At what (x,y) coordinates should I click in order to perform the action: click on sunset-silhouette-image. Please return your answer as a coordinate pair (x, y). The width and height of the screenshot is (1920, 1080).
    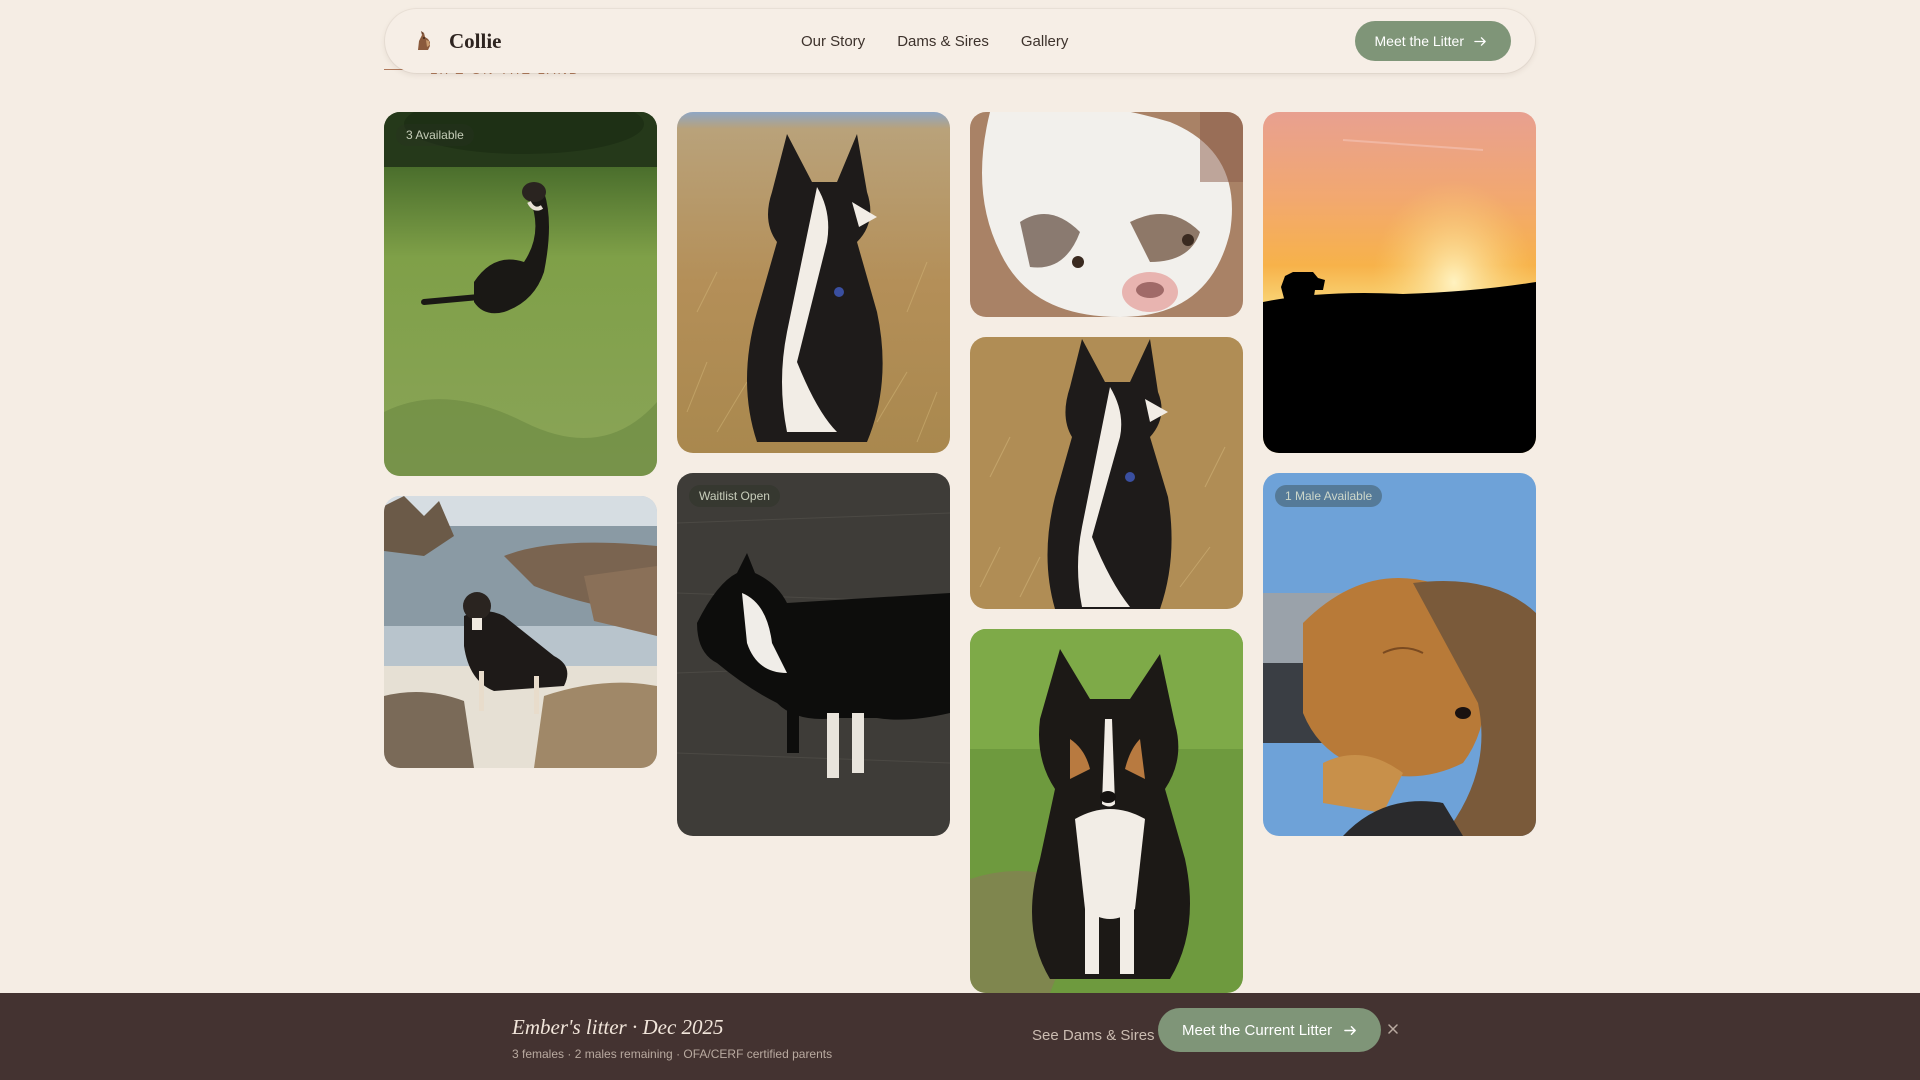
    Looking at the image, I should click on (1399, 282).